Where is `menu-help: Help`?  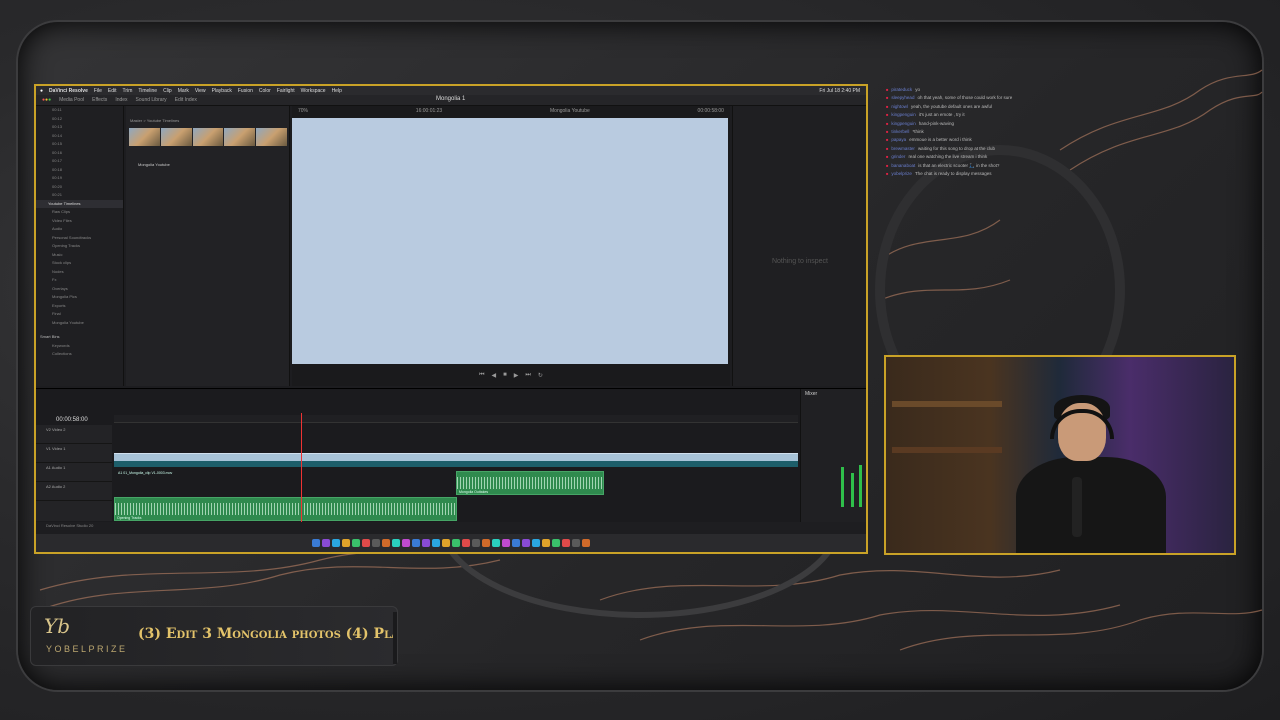 menu-help: Help is located at coordinates (337, 91).